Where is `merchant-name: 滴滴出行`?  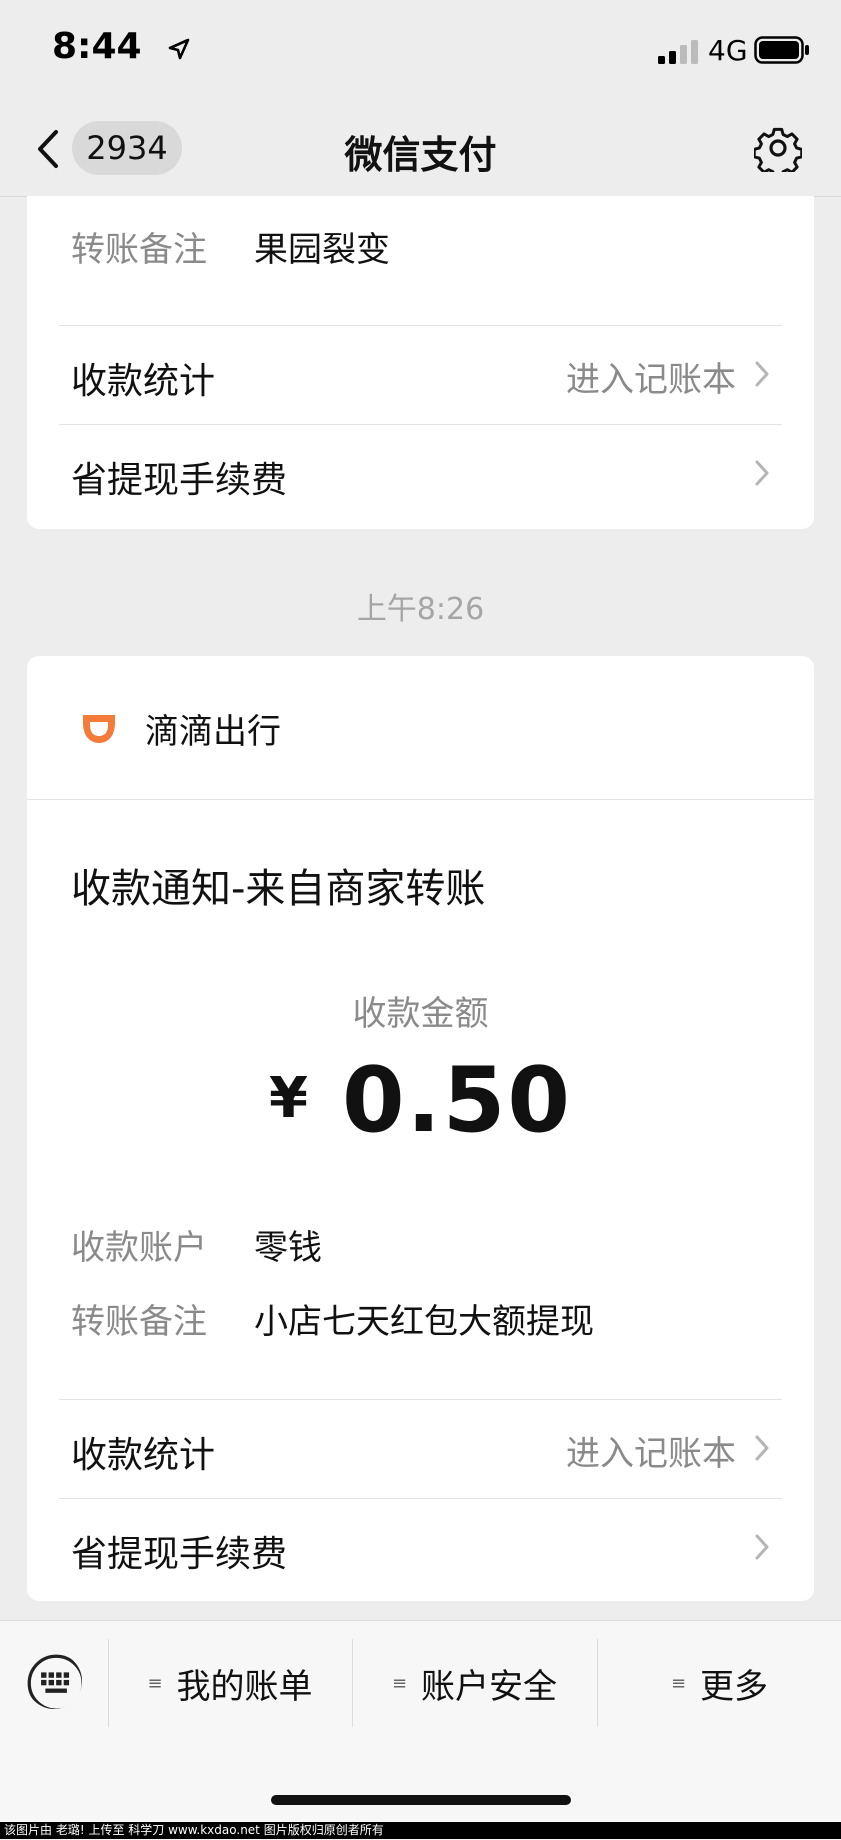
merchant-name: 滴滴出行 is located at coordinates (213, 732).